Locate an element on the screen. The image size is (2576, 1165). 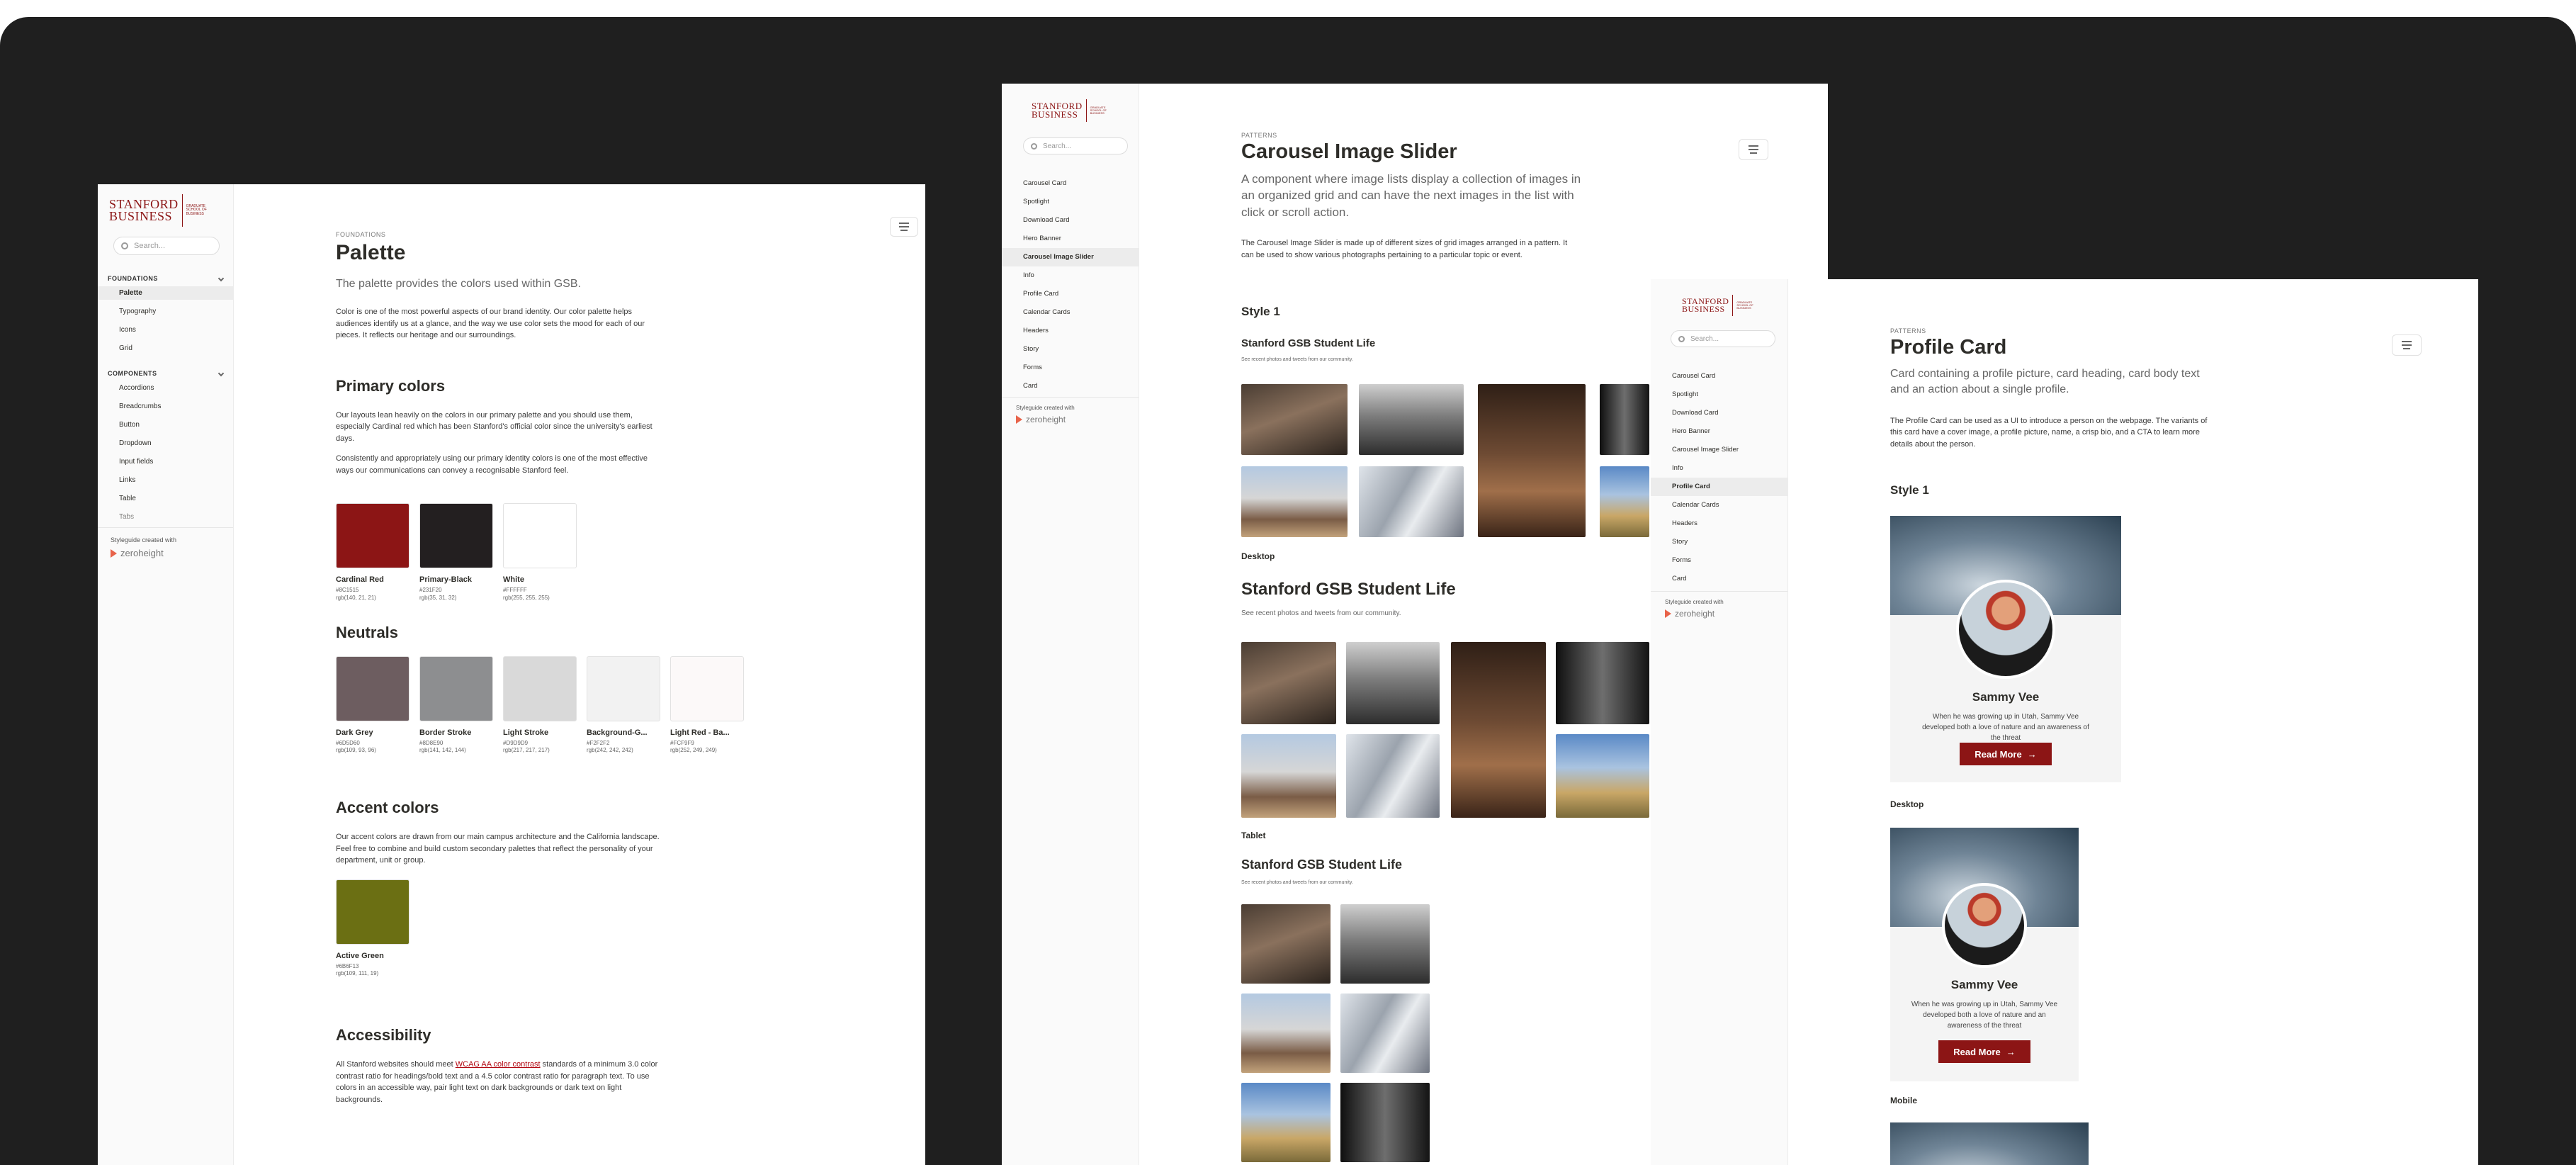
accent-colors-heading: Accent colors is located at coordinates (387, 808).